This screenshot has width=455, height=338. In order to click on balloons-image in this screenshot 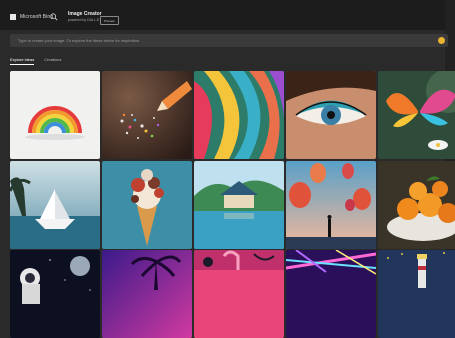, I will do `click(331, 205)`.